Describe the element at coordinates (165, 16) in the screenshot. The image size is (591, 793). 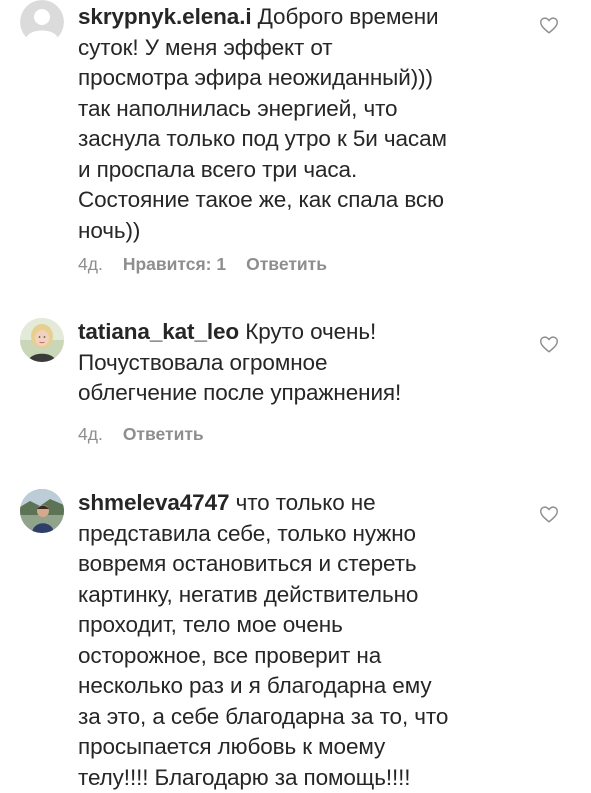
I see `comment-username: skrypnyk.elena.i` at that location.